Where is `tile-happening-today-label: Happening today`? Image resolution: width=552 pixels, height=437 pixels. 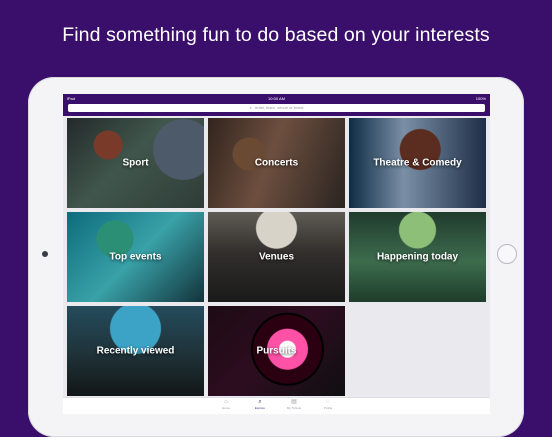
tile-happening-today-label: Happening today is located at coordinates (417, 257).